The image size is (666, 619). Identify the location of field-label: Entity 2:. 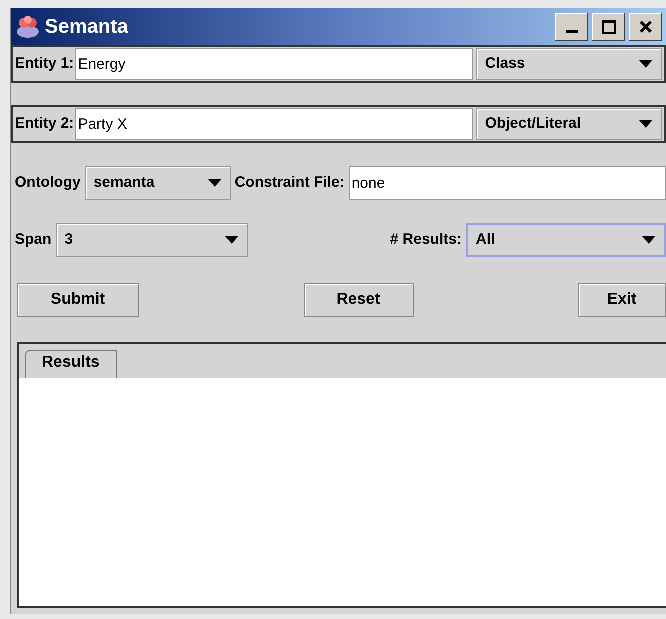
(45, 124).